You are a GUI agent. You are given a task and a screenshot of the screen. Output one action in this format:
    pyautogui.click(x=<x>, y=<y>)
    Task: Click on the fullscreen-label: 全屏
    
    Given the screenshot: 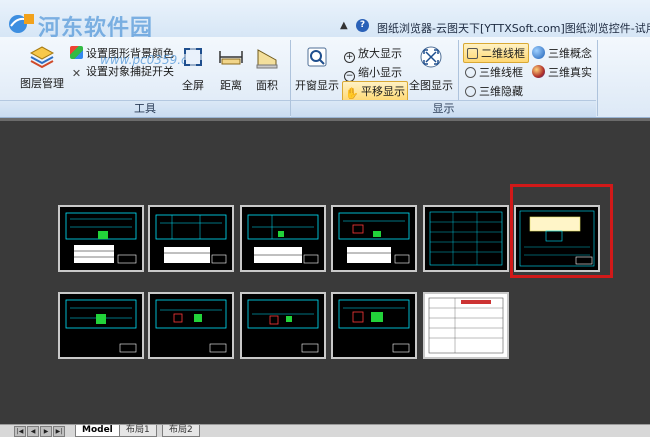 What is the action you would take?
    pyautogui.click(x=193, y=85)
    